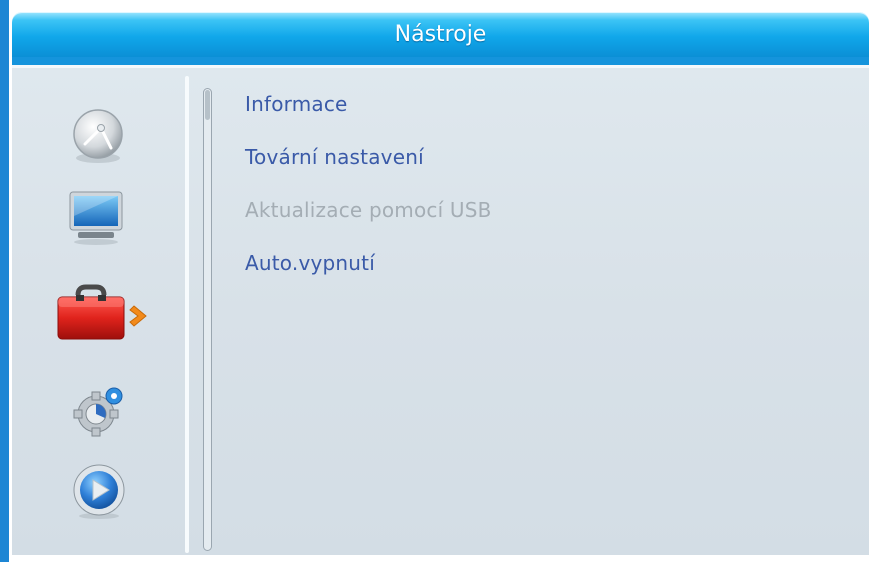 The height and width of the screenshot is (562, 869). What do you see at coordinates (368, 210) in the screenshot?
I see `menu-item-usb-update: Aktualizace pomocí USB` at bounding box center [368, 210].